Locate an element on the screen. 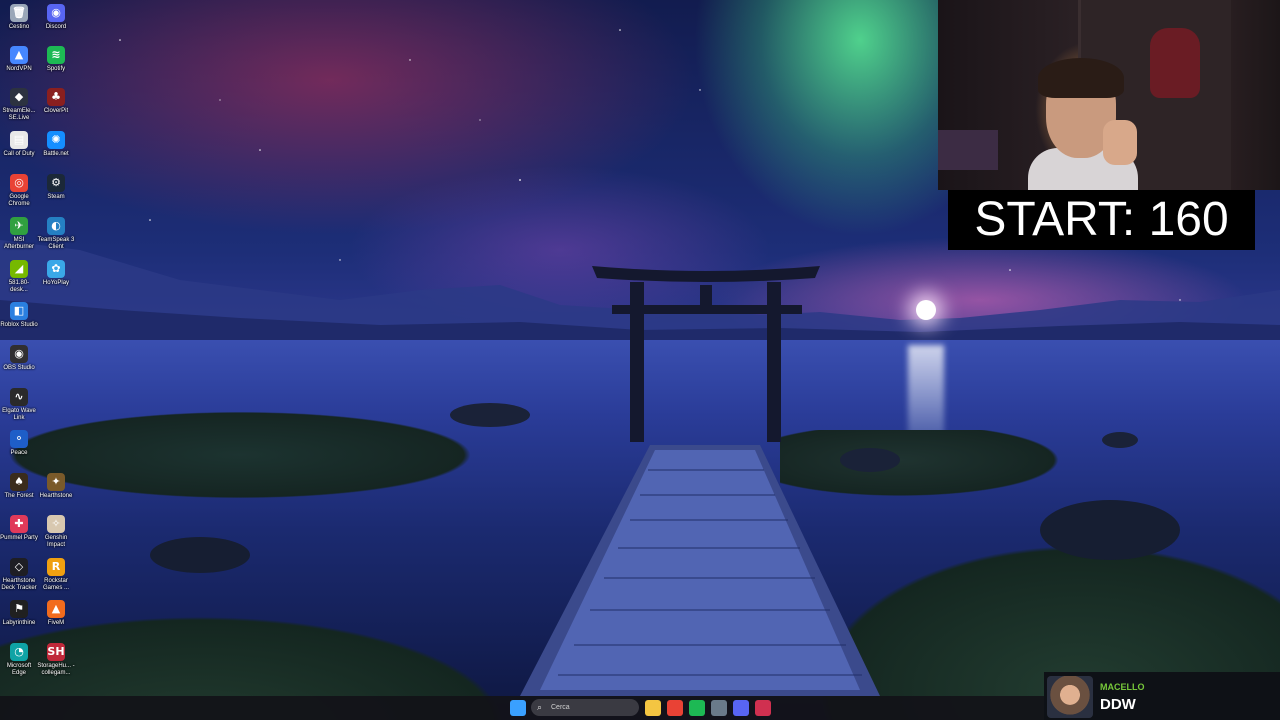 The height and width of the screenshot is (720, 1280). desktop-icon-fivem: ▲ FiveM is located at coordinates (56, 613).